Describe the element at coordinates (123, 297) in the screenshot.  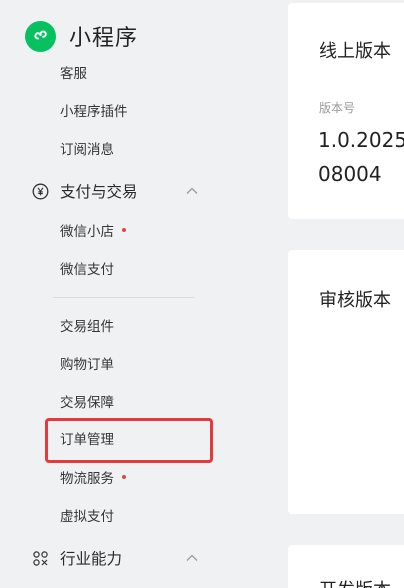
I see `sidebar-divider` at that location.